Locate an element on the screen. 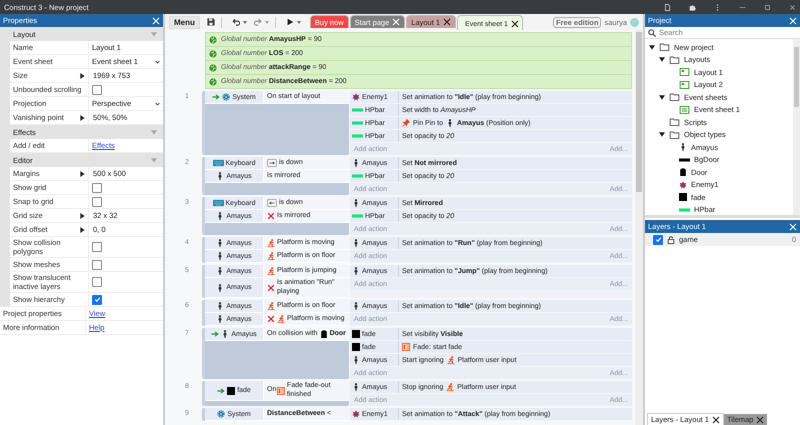  more-icon is located at coordinates (717, 7).